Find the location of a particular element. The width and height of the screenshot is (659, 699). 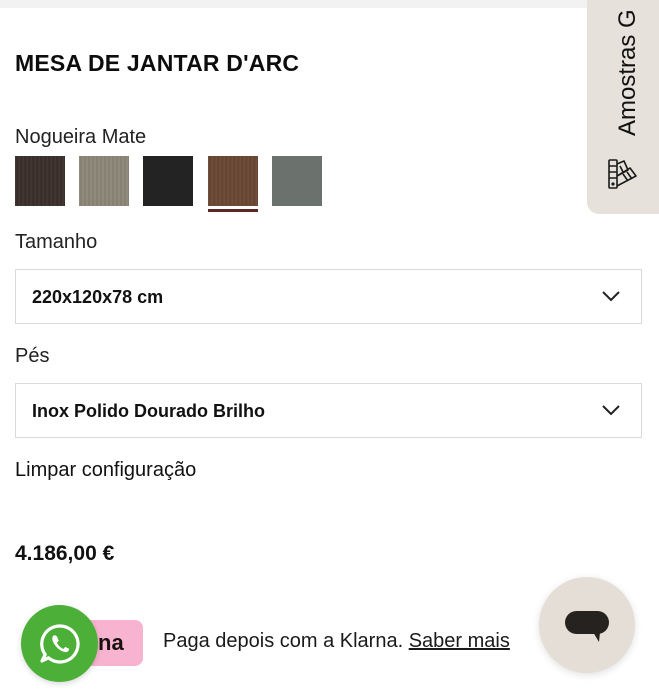

klarna-message: Paga depois com a Klarna. Saber mais is located at coordinates (336, 641).